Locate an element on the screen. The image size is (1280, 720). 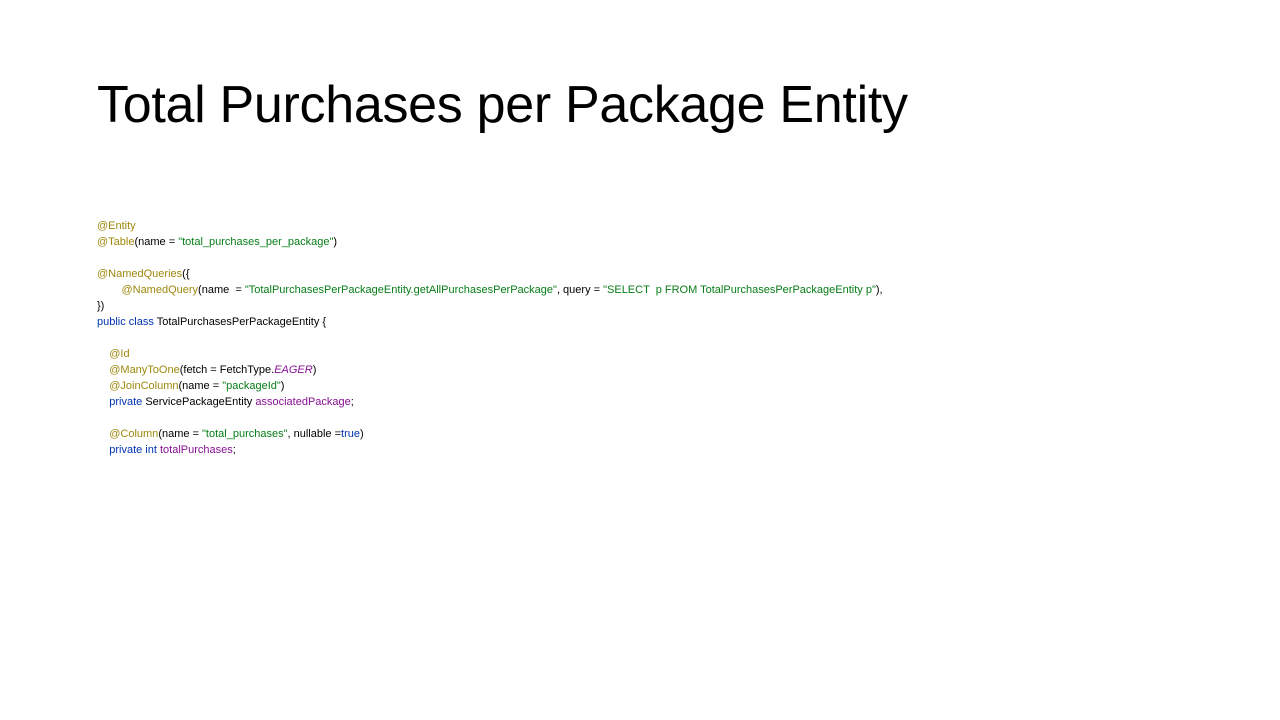
code-text: , query = is located at coordinates (580, 290).